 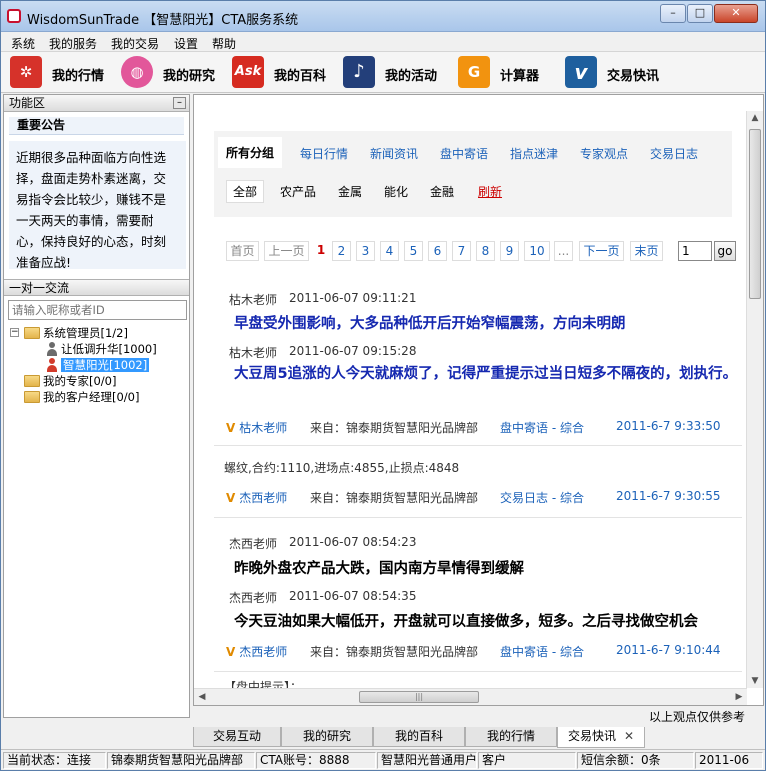 I want to click on go-button: go, so click(x=725, y=251).